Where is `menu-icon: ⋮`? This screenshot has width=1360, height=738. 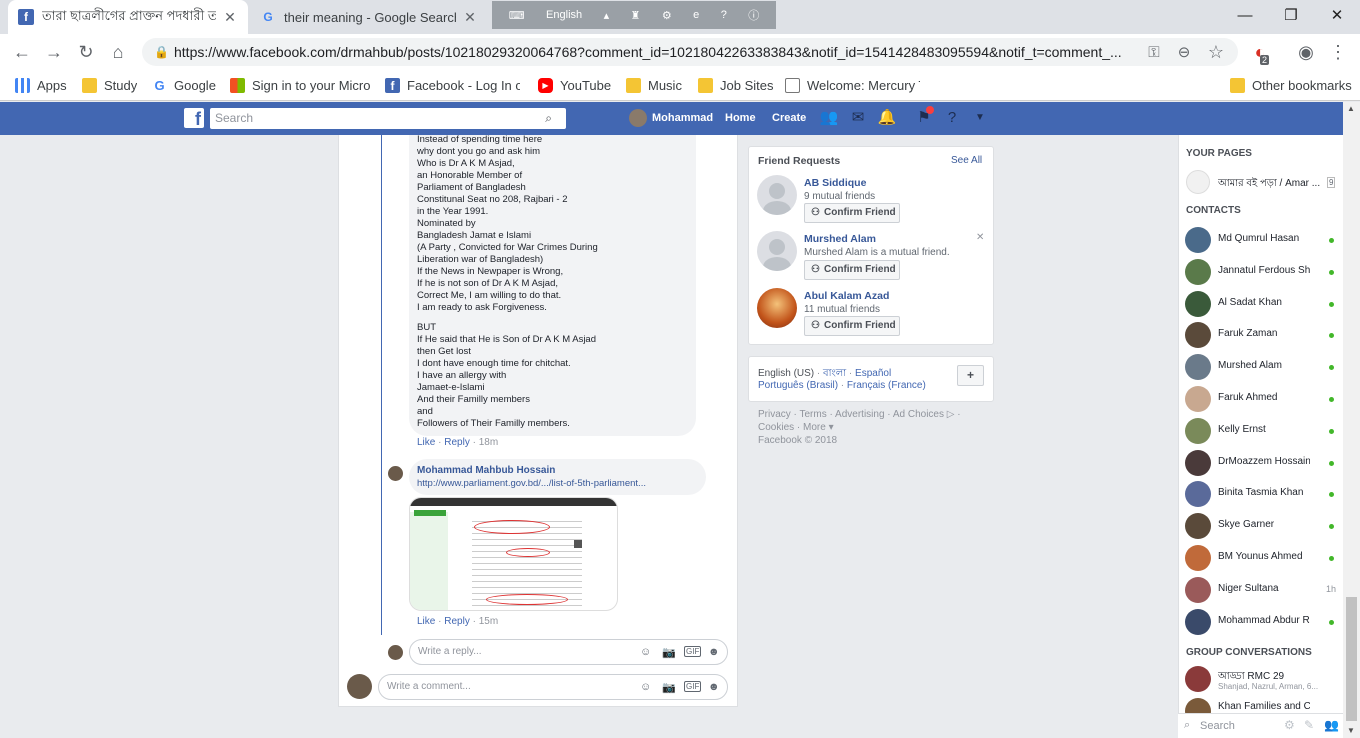
menu-icon: ⋮ is located at coordinates (1338, 52).